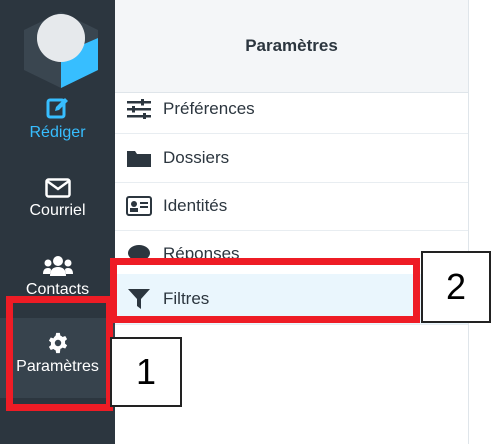 The width and height of the screenshot is (500, 444). What do you see at coordinates (291, 206) in the screenshot?
I see `menu-item-identities: Identités` at bounding box center [291, 206].